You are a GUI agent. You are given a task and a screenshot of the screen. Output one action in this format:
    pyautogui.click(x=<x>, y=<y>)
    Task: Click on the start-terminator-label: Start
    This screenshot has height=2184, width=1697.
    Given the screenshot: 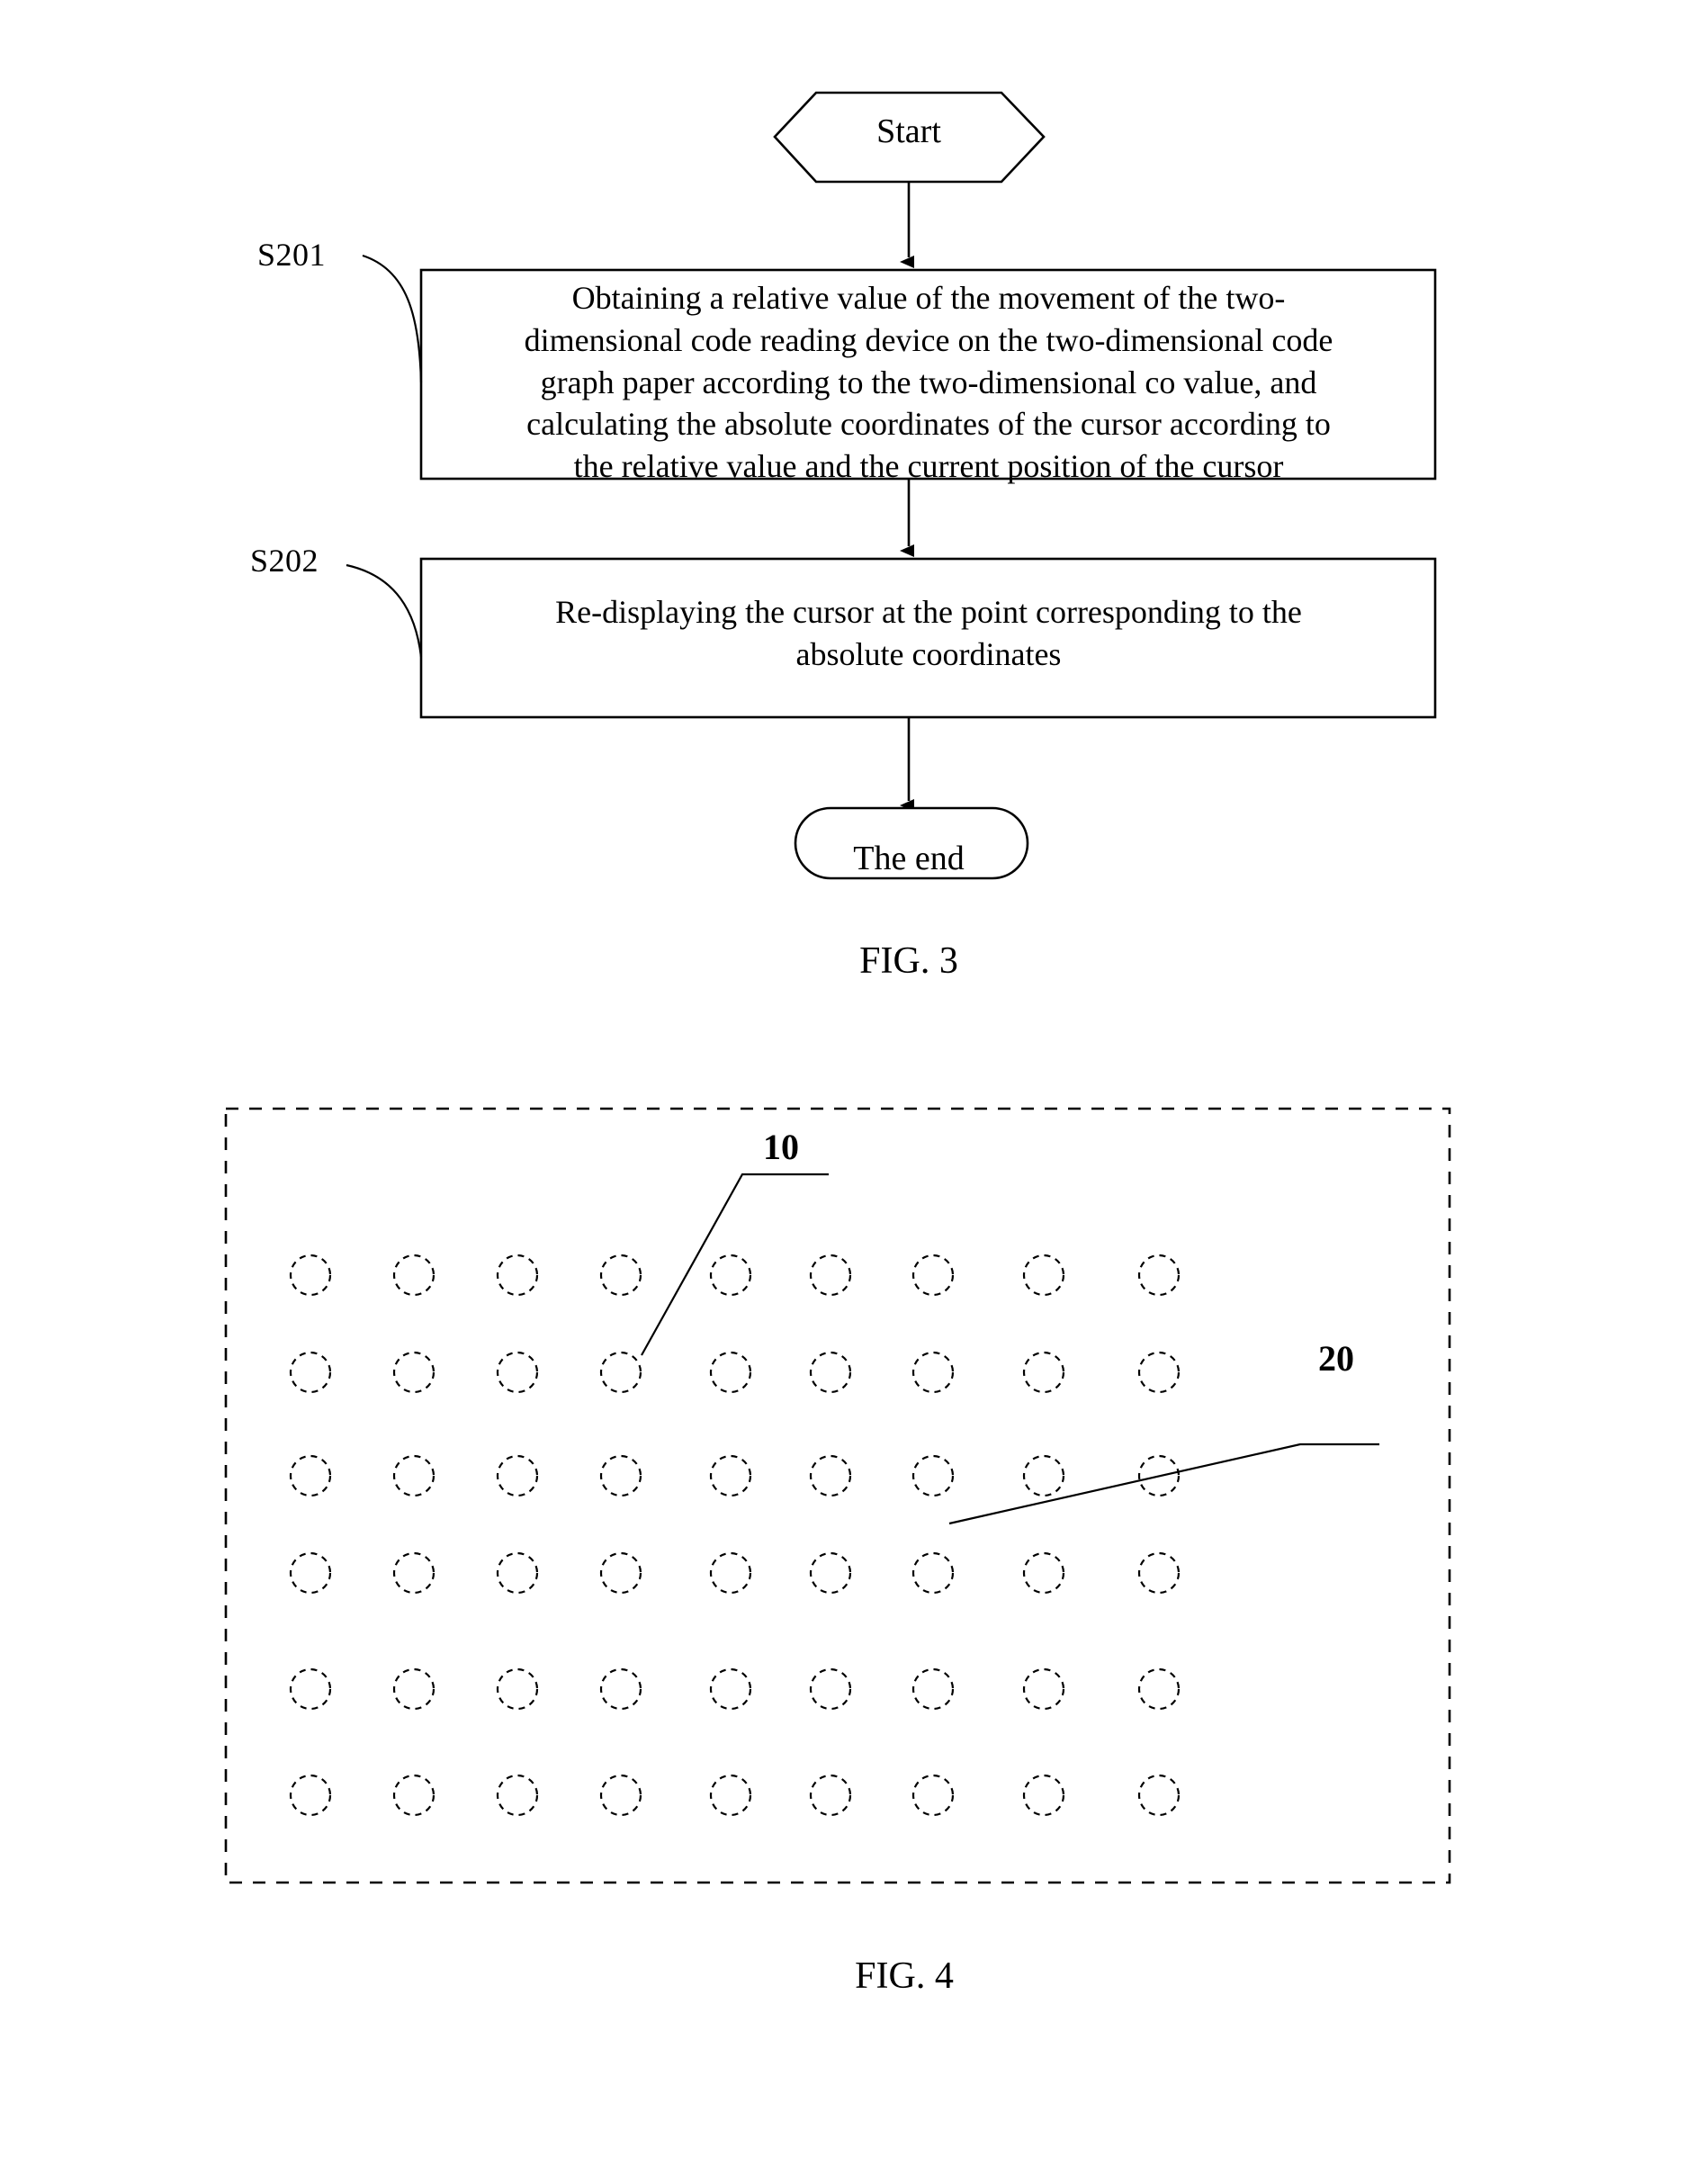 What is the action you would take?
    pyautogui.click(x=908, y=131)
    